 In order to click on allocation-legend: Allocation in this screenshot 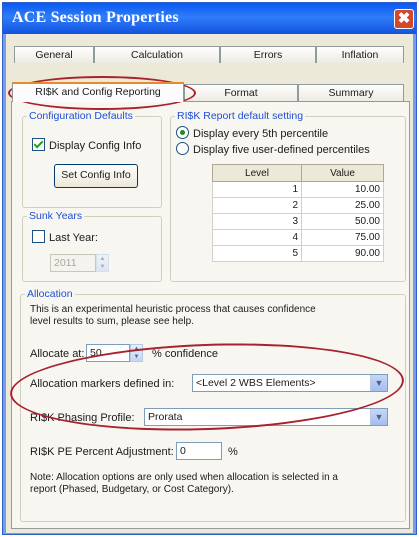, I will do `click(50, 294)`.